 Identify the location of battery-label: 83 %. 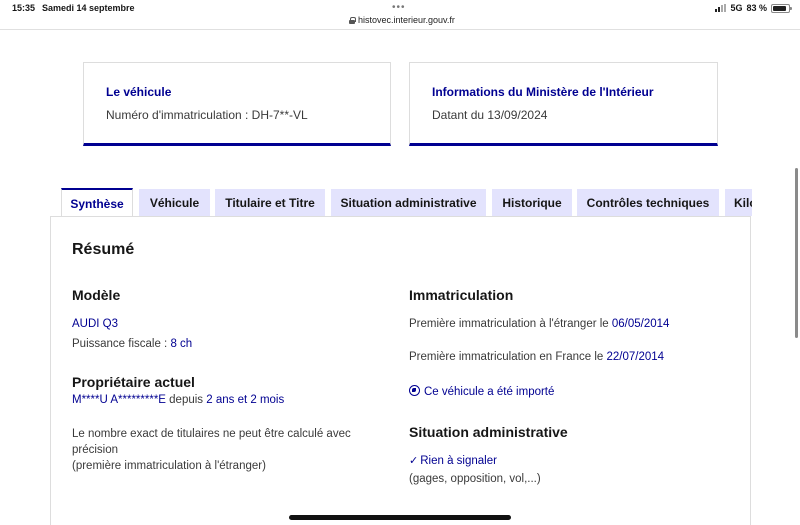
(756, 8).